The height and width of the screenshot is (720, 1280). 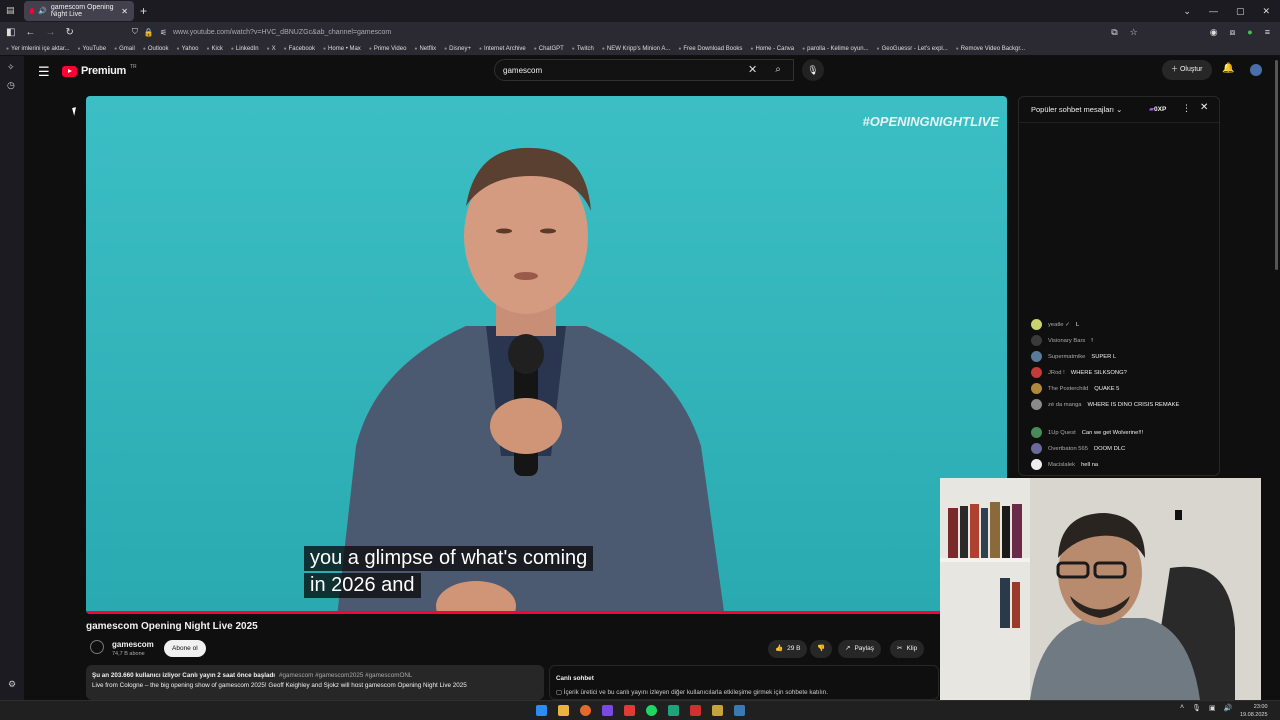 What do you see at coordinates (778, 70) in the screenshot?
I see `search-icon: ⌕` at bounding box center [778, 70].